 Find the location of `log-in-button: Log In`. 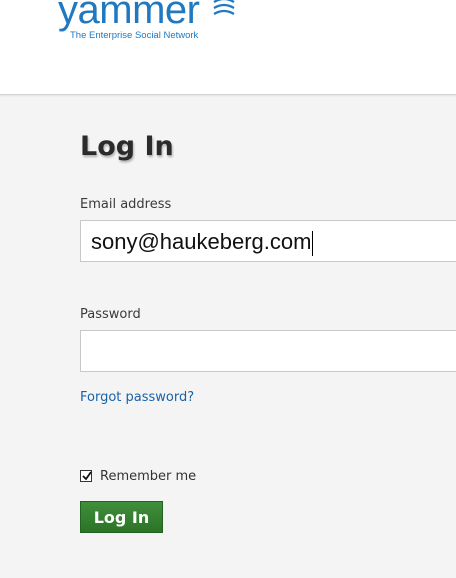

log-in-button: Log In is located at coordinates (121, 517).